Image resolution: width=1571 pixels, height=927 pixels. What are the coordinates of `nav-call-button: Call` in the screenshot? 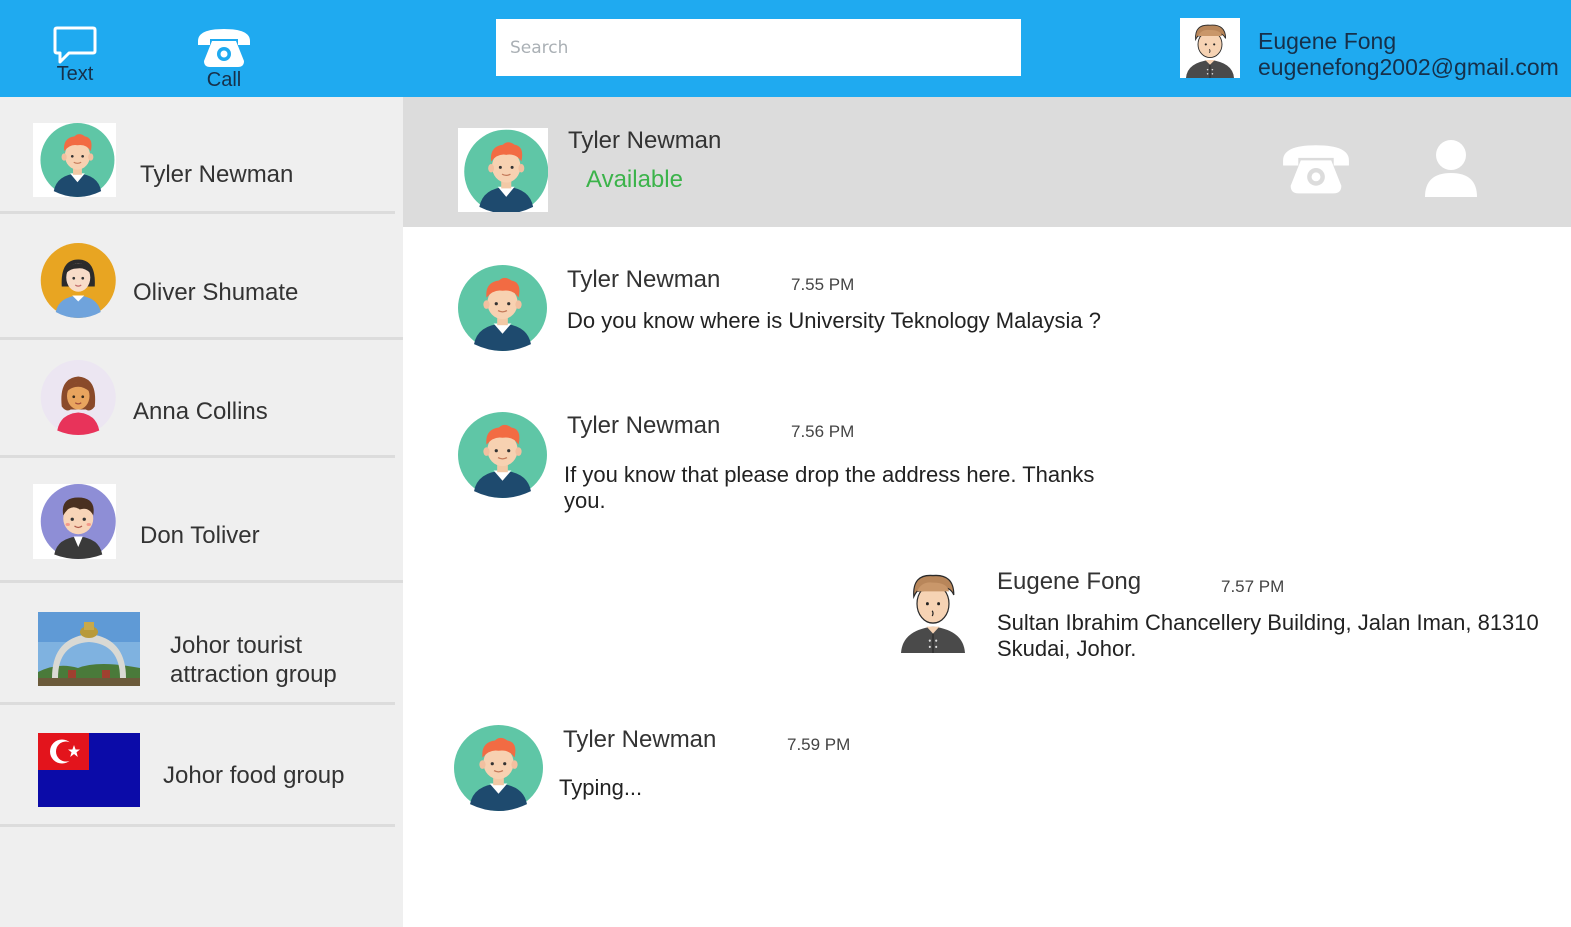 It's located at (224, 48).